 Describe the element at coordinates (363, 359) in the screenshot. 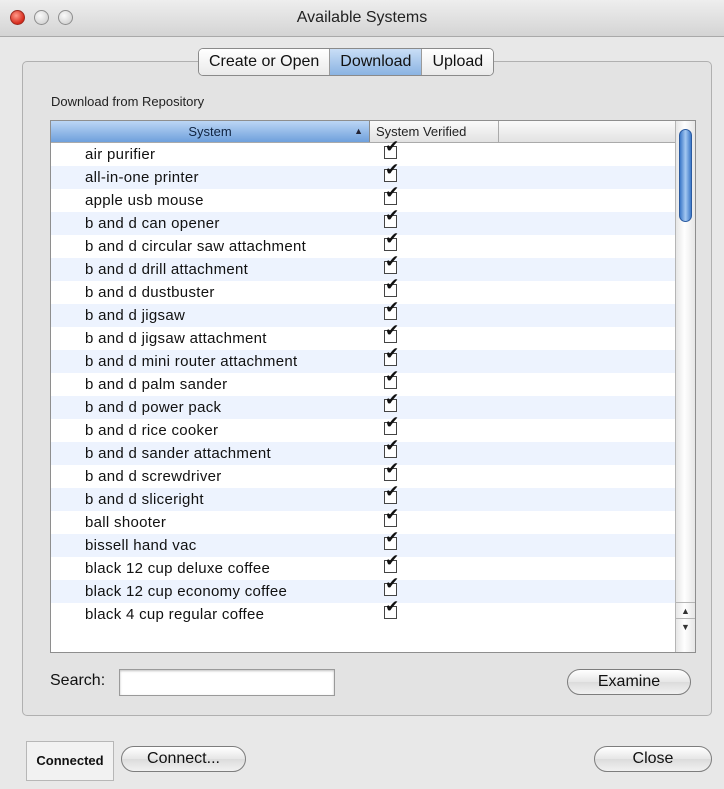

I see `table-row: b and d mini router attachment` at that location.